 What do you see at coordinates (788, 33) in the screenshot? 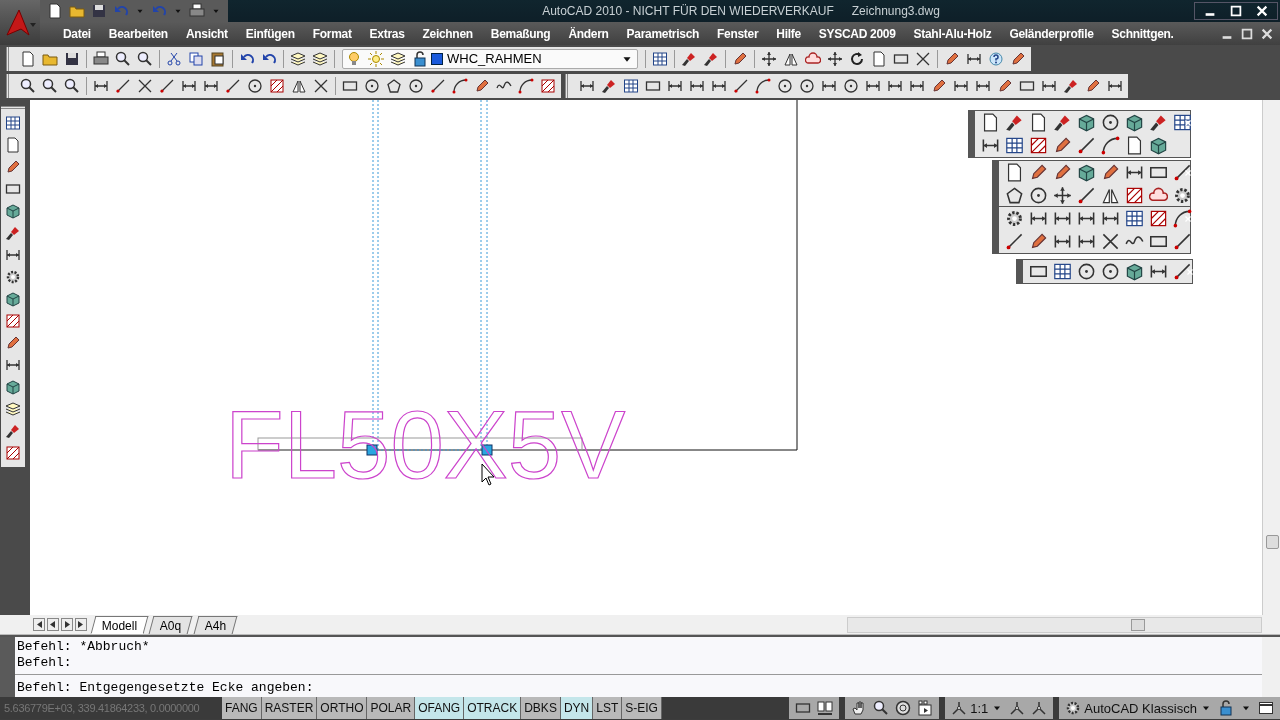
I see `menu-item: Hilfe` at bounding box center [788, 33].